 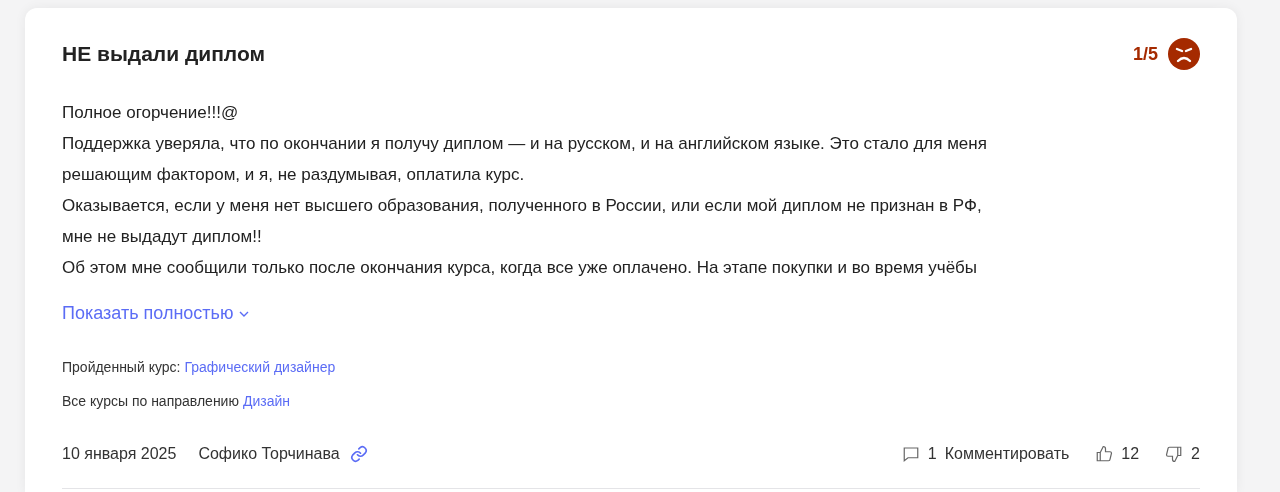 What do you see at coordinates (260, 367) in the screenshot?
I see `course-link: Графический дизайнер` at bounding box center [260, 367].